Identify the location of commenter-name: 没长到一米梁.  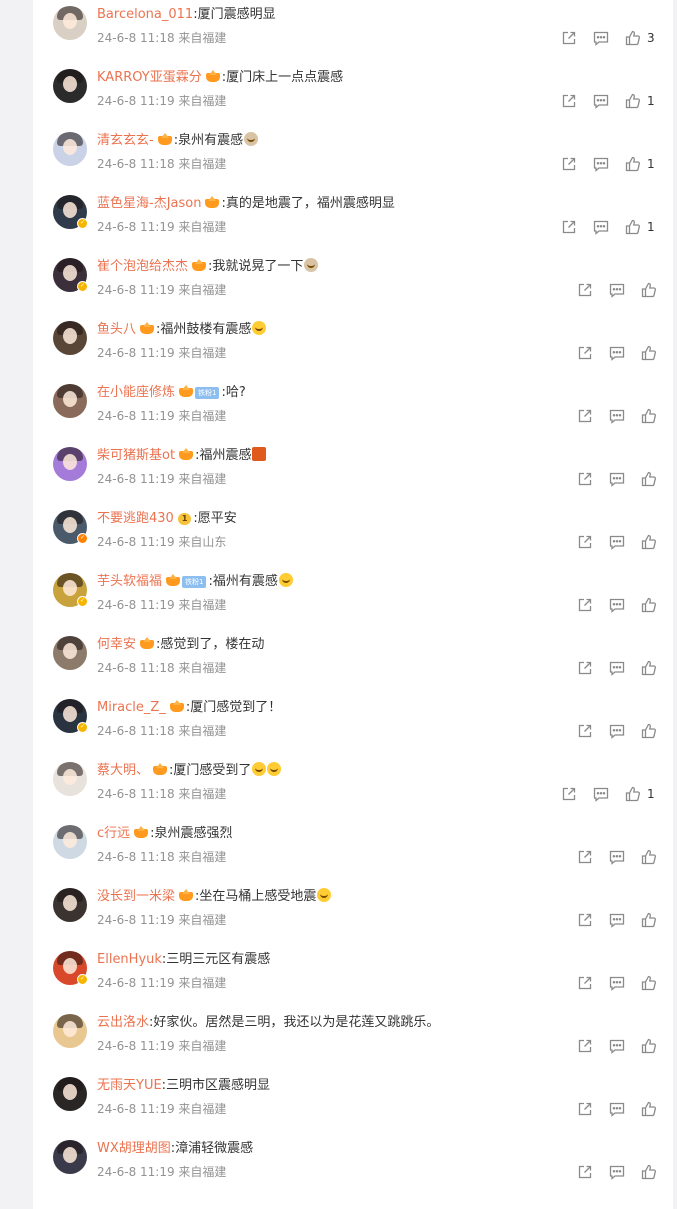
(136, 896).